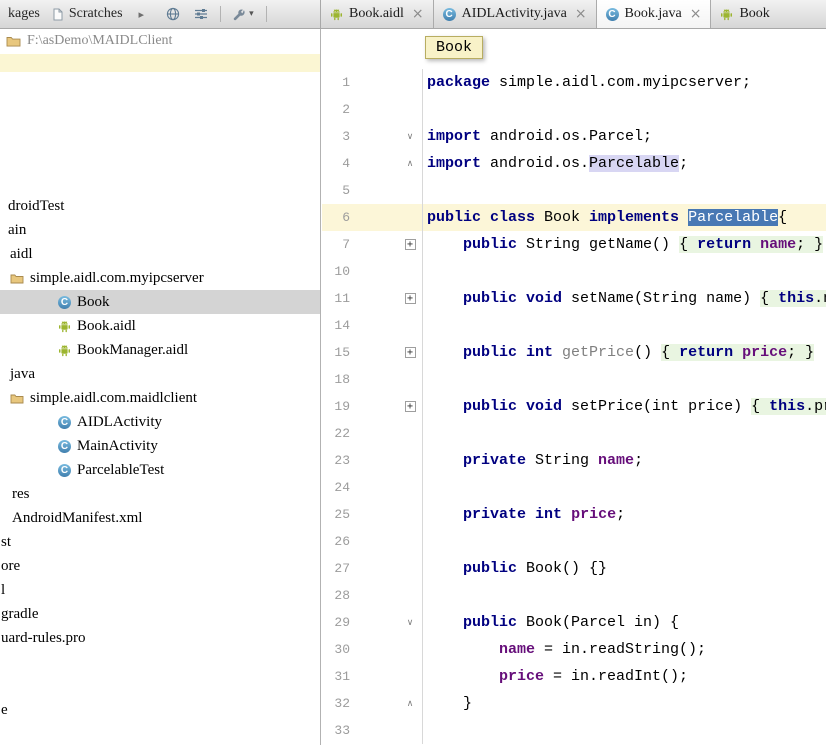 This screenshot has height=745, width=826. What do you see at coordinates (160, 566) in the screenshot?
I see `tree-item-ore: ore` at bounding box center [160, 566].